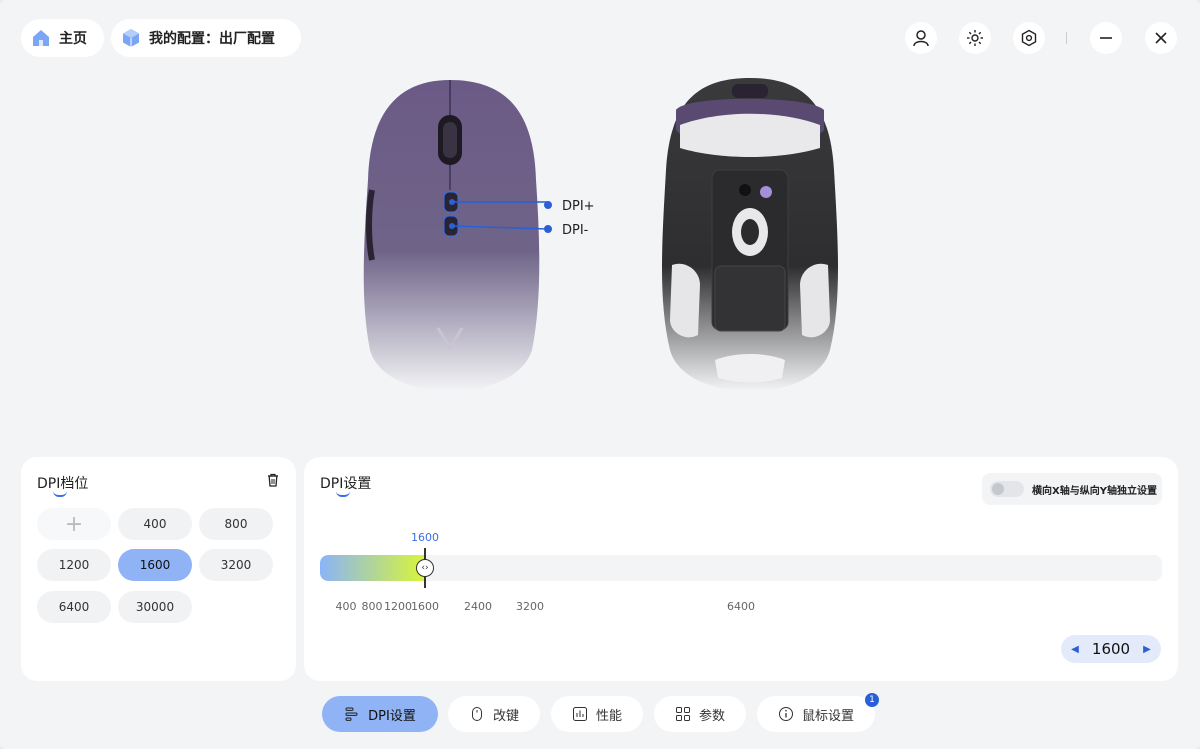  Describe the element at coordinates (1007, 489) in the screenshot. I see `toggle-switch` at that location.